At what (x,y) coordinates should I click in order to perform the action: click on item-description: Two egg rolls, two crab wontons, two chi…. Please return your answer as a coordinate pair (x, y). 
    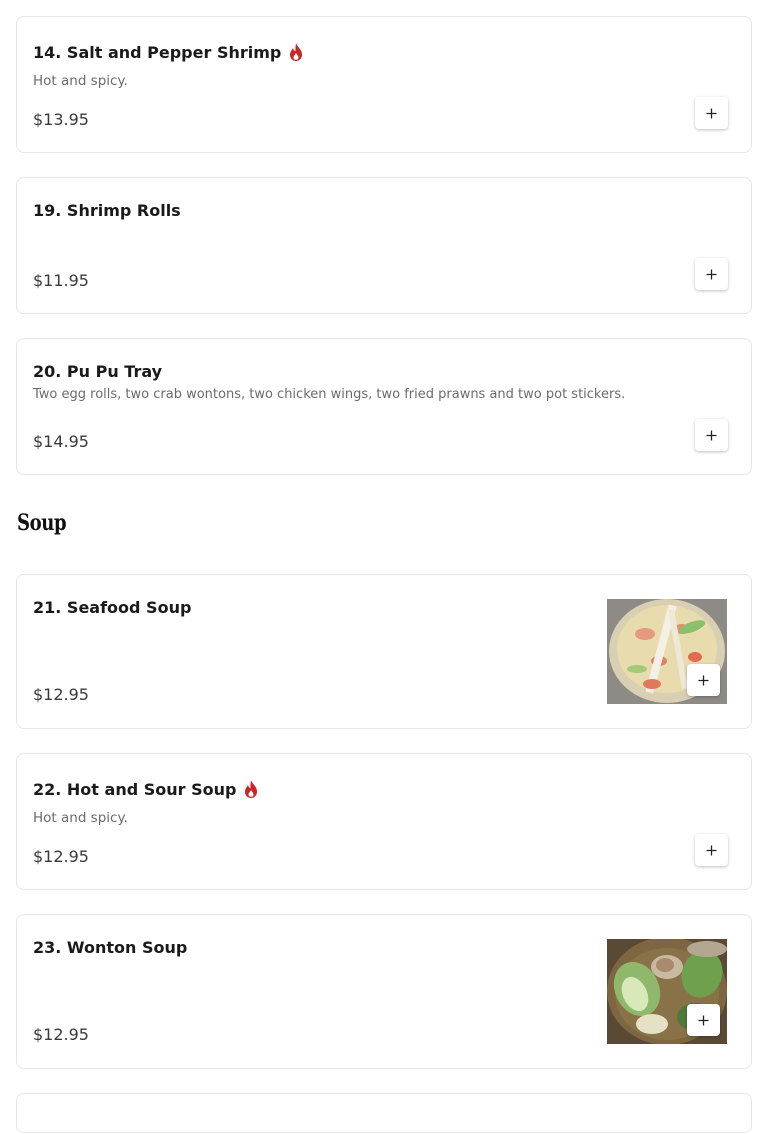
    Looking at the image, I should click on (329, 394).